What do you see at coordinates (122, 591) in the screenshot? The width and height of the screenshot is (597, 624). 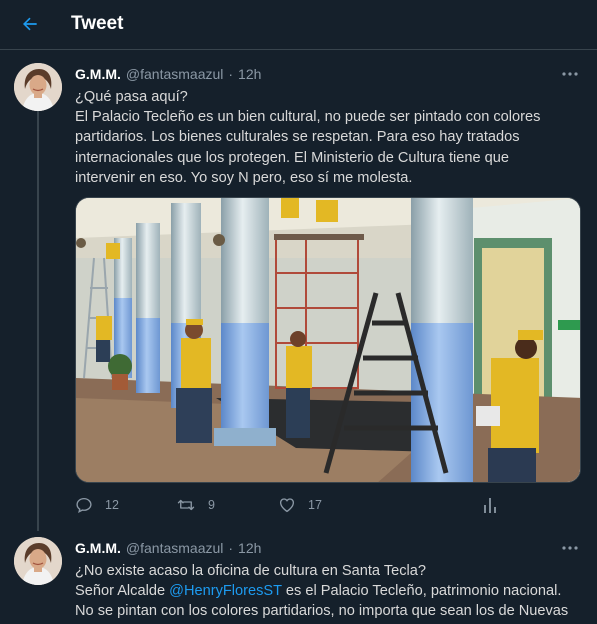 I see `text-fragment: Señor Alcalde` at bounding box center [122, 591].